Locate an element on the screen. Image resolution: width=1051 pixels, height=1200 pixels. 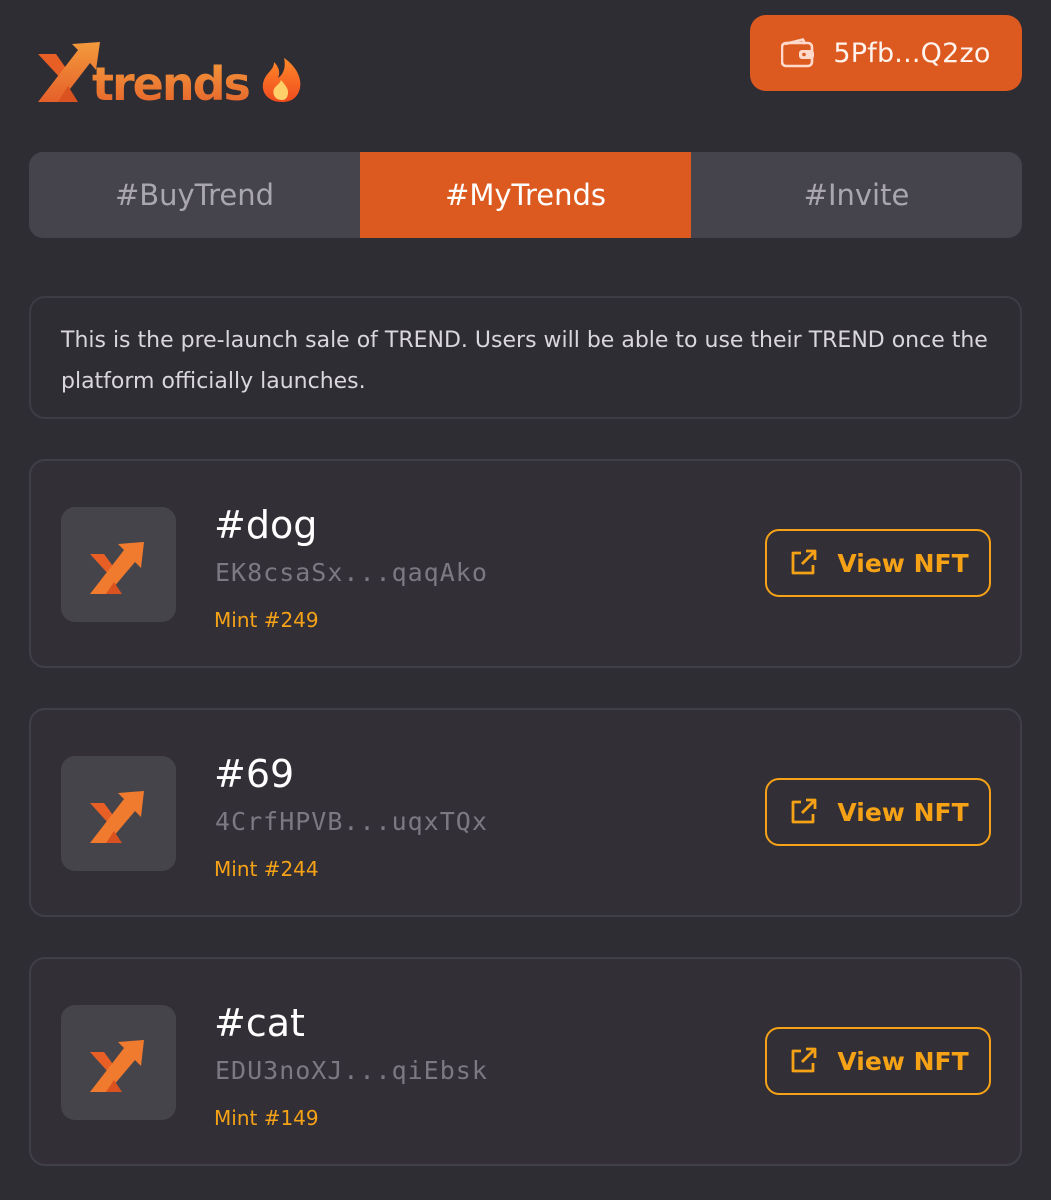
tab-invite: #Invite is located at coordinates (856, 195).